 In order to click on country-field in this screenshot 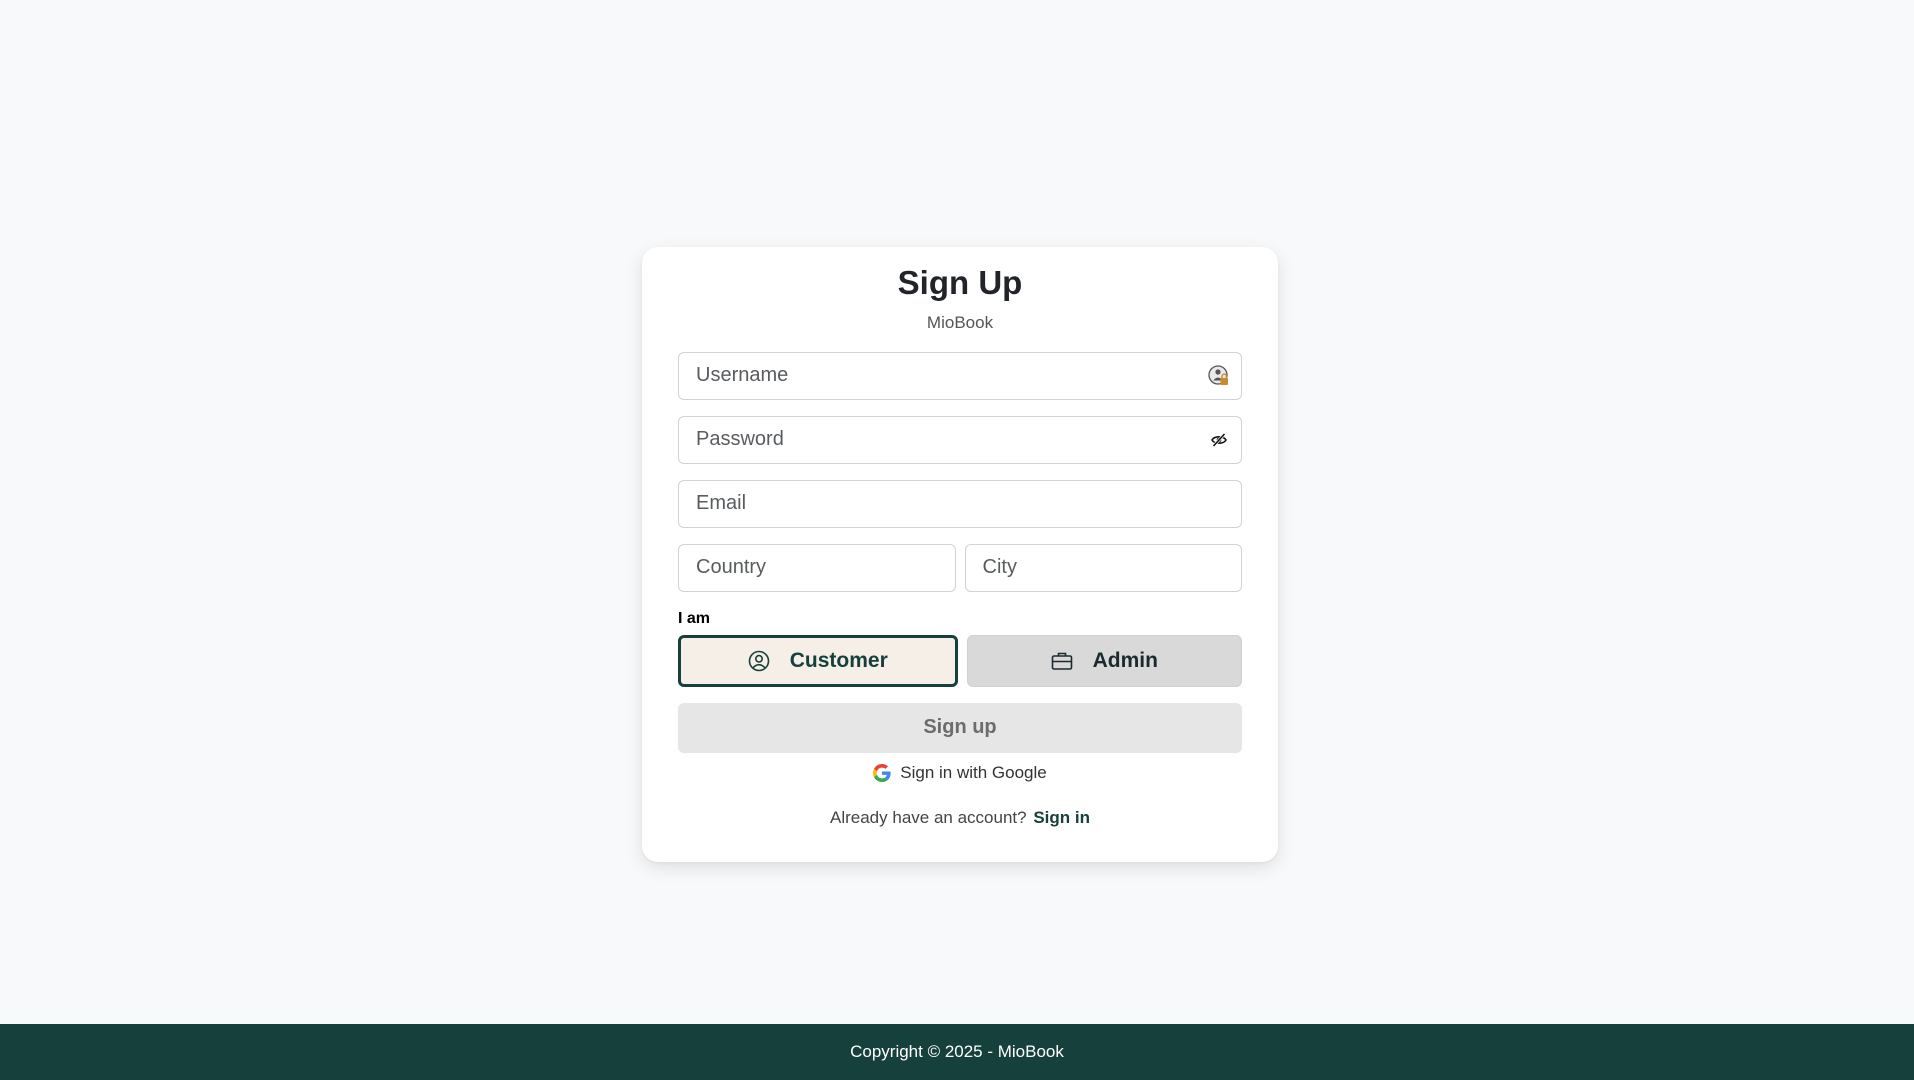, I will do `click(817, 567)`.